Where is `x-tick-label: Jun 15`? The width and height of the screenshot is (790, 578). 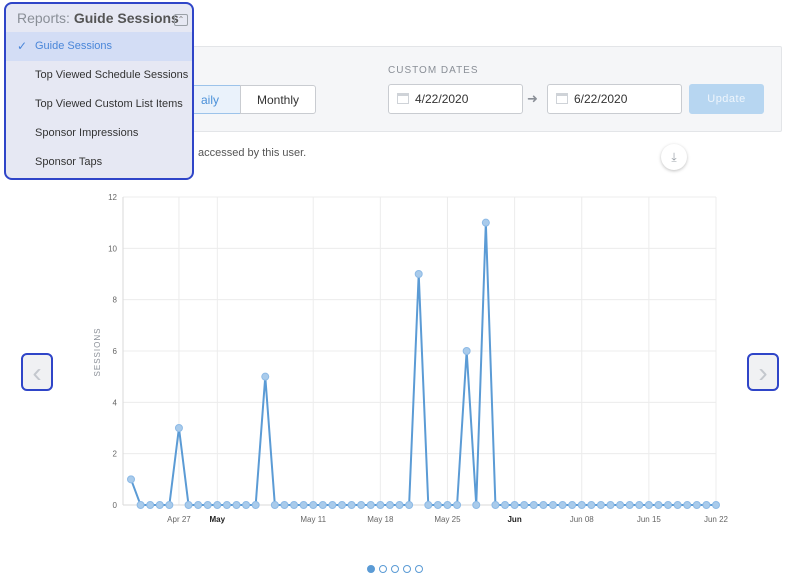
x-tick-label: Jun 15 is located at coordinates (649, 519).